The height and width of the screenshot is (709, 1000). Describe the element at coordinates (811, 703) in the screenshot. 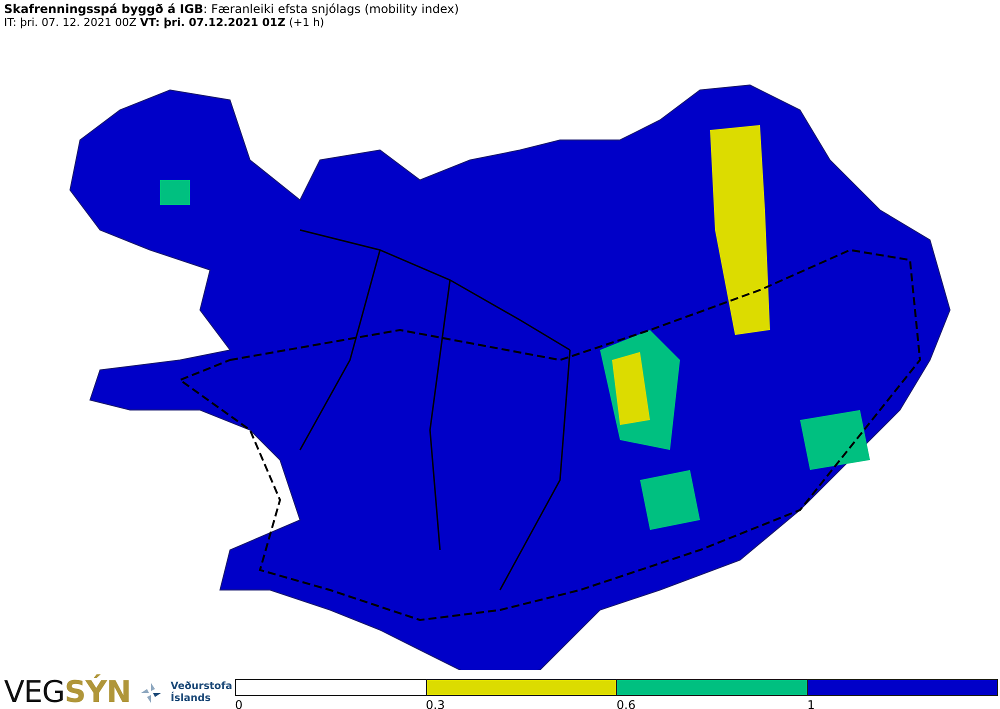

I see `legend-tick-label: 1` at that location.